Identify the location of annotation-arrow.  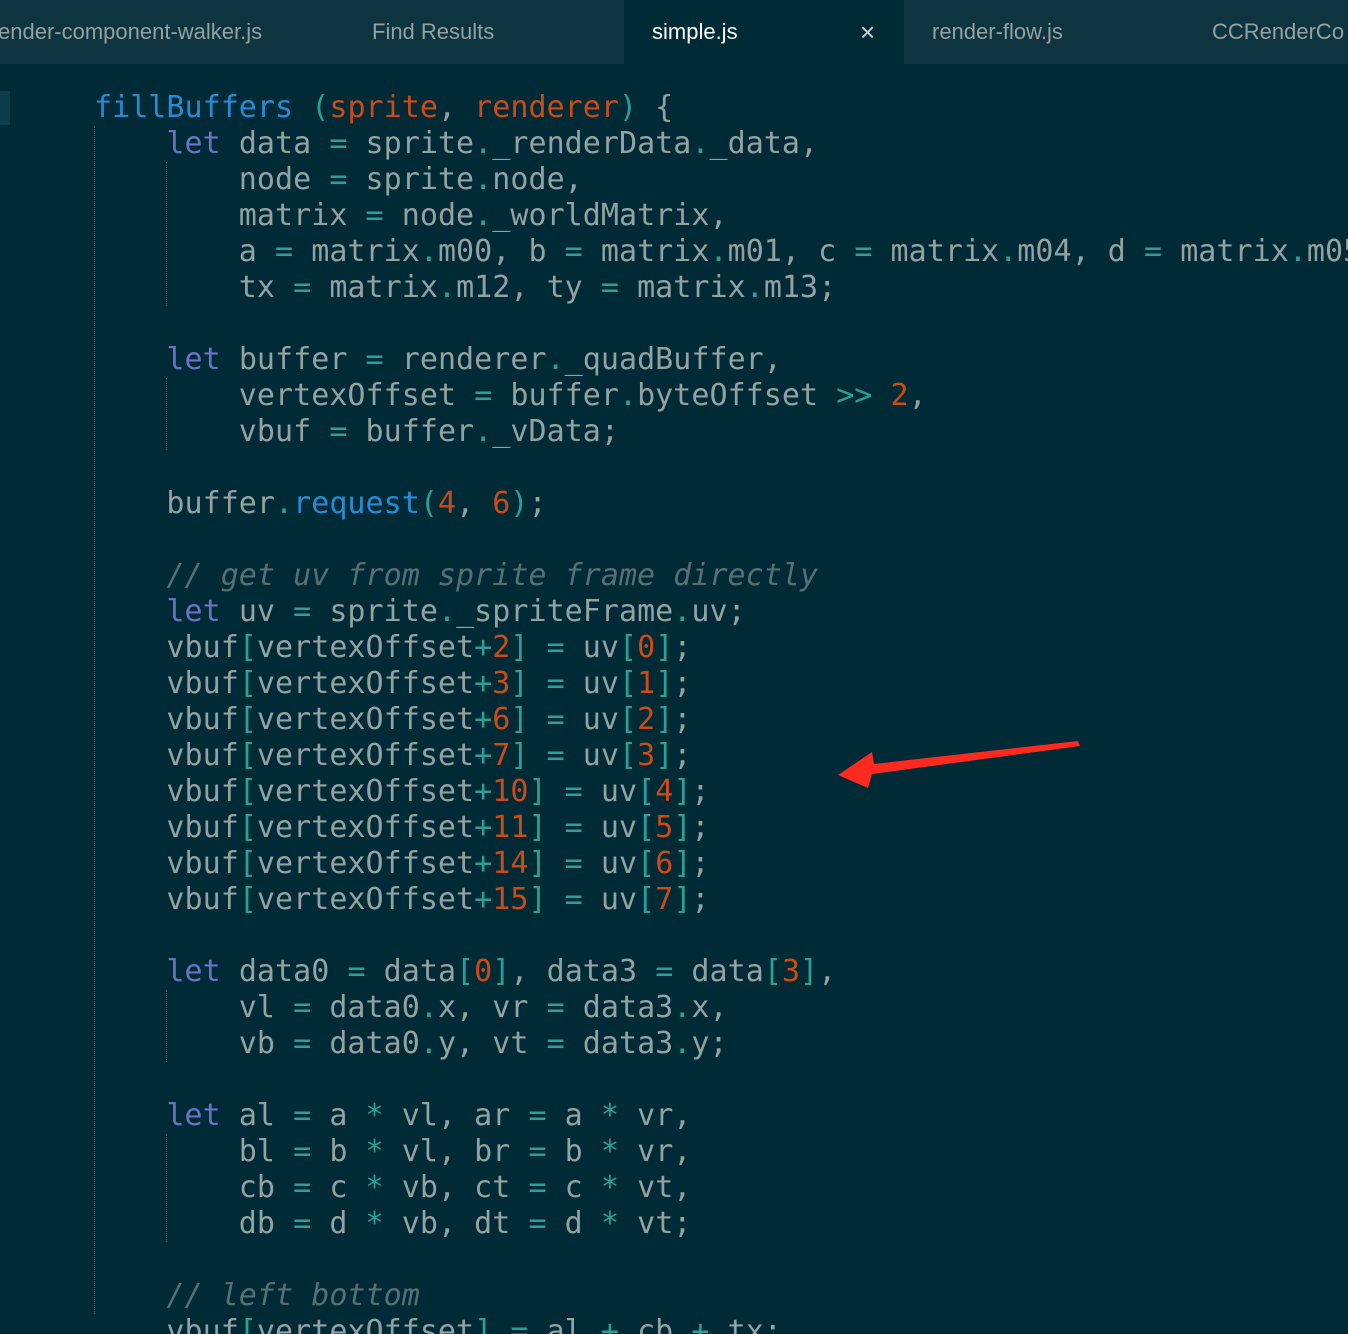
(959, 764).